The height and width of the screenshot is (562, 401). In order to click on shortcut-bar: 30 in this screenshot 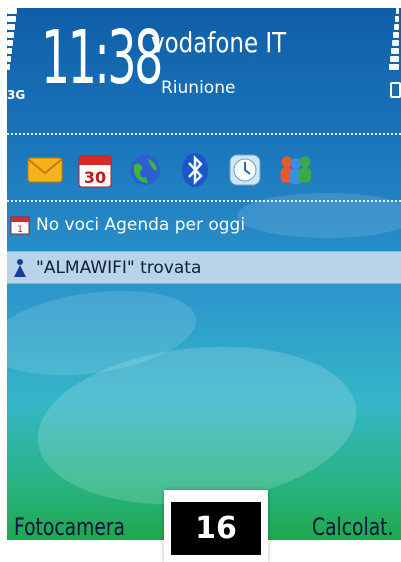, I will do `click(207, 170)`.